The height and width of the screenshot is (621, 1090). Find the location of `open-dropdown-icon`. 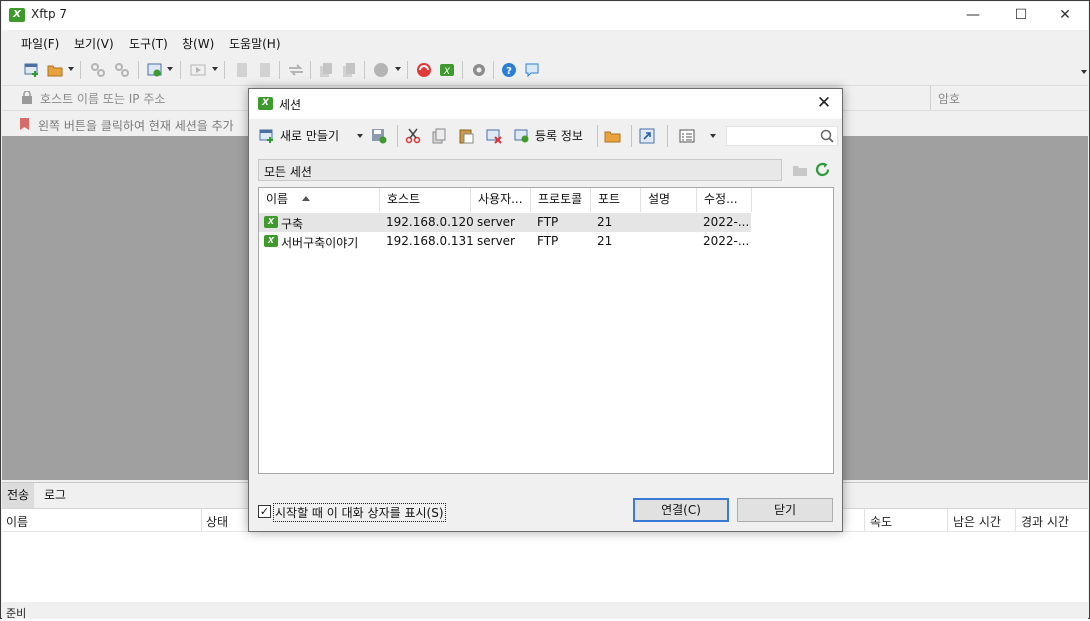

open-dropdown-icon is located at coordinates (71, 69).